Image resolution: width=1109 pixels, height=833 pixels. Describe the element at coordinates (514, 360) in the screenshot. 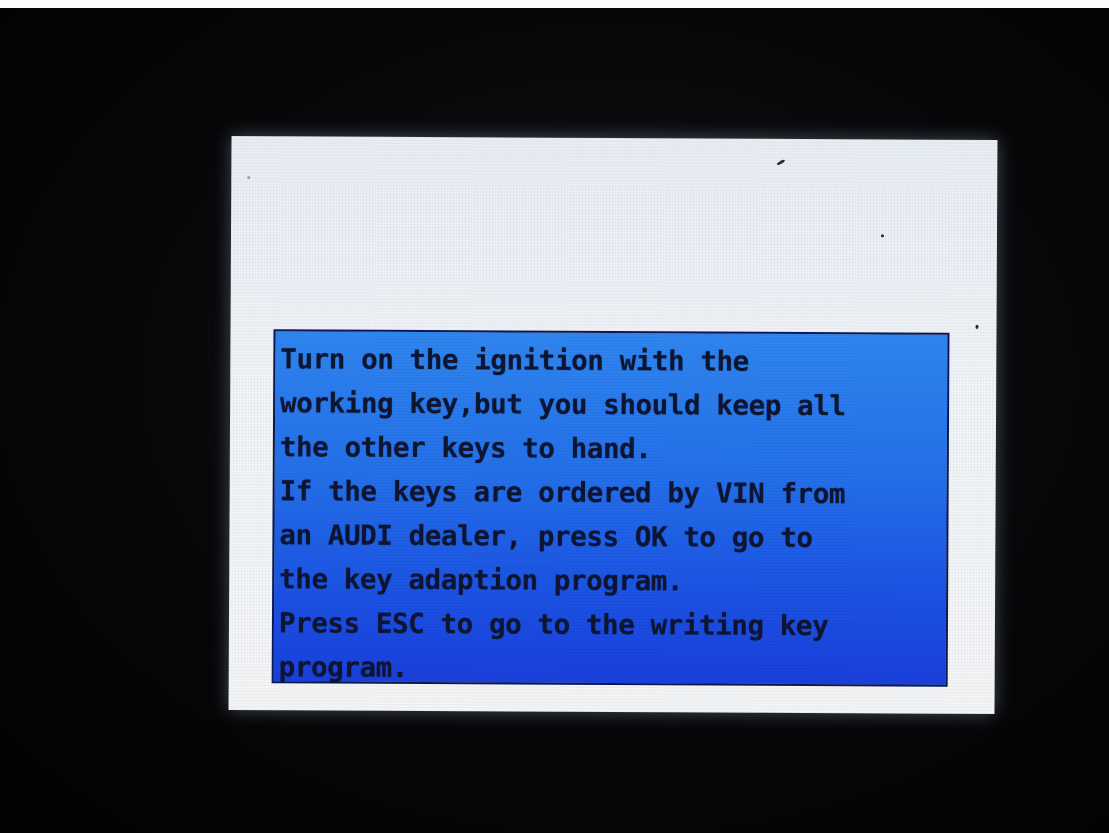

I see `message-line-1: Turn on the ignition with the` at that location.